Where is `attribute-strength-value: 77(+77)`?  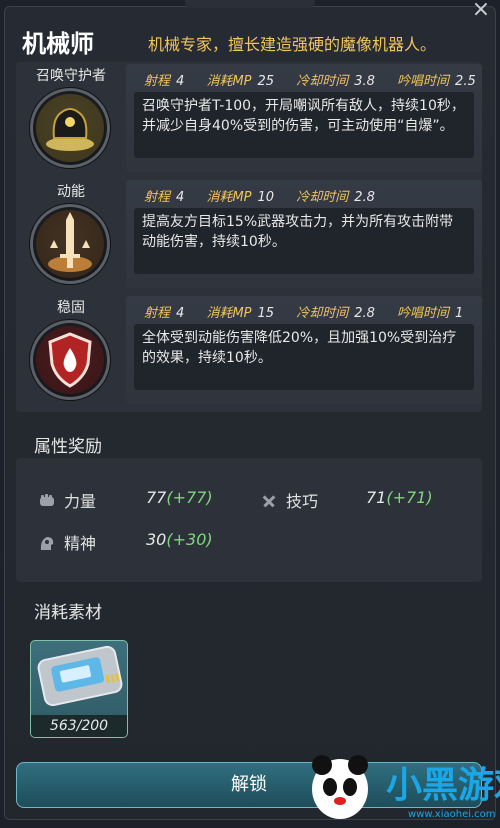
attribute-strength-value: 77(+77) is located at coordinates (179, 497).